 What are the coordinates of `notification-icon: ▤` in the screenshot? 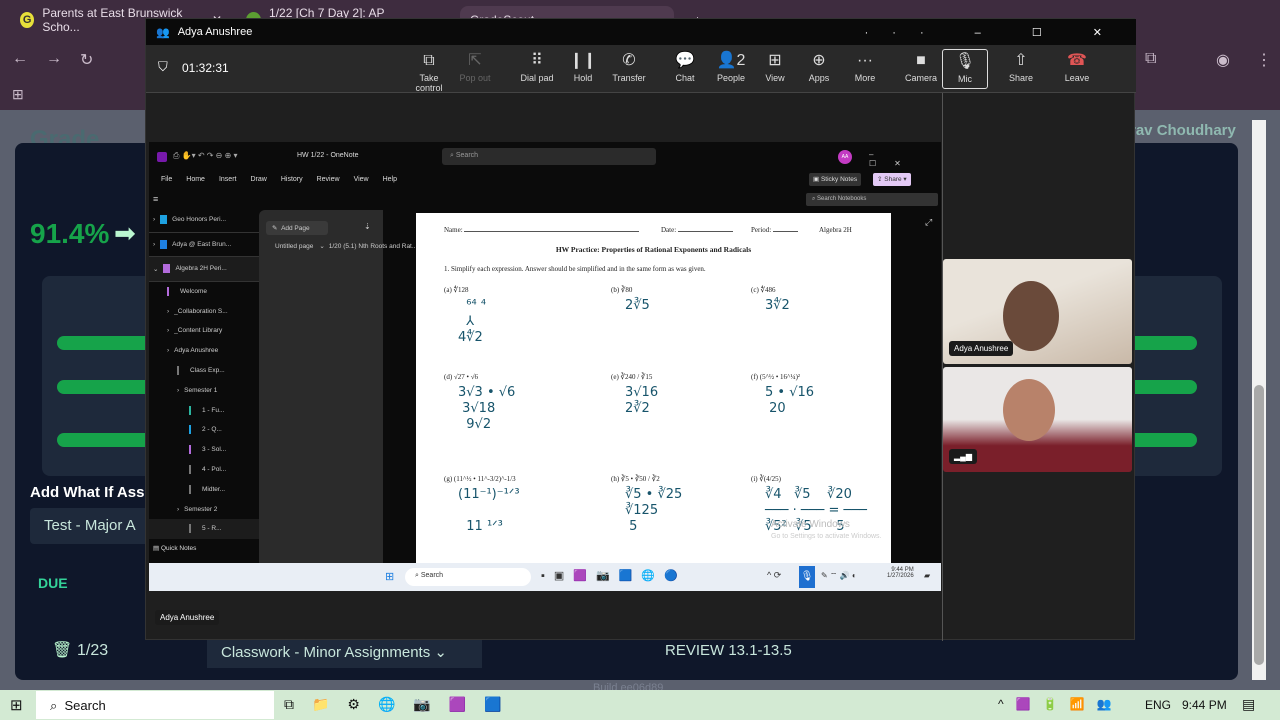 It's located at (1248, 704).